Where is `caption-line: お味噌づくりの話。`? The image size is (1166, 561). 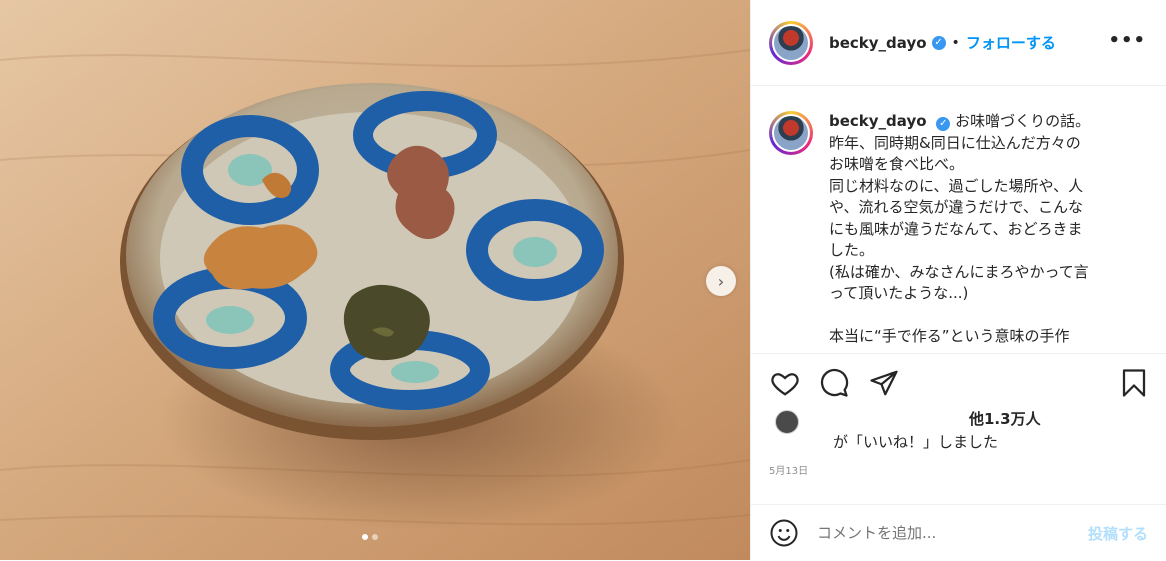
caption-line: お味噌づくりの話。 is located at coordinates (1023, 121).